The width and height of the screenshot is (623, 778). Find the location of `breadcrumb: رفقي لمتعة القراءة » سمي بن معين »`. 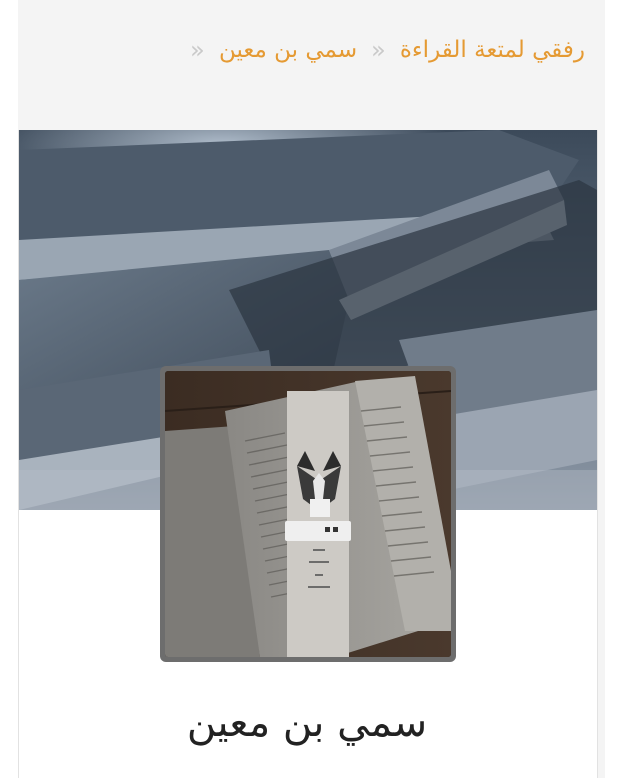

breadcrumb: رفقي لمتعة القراءة » سمي بن معين » is located at coordinates (311, 50).